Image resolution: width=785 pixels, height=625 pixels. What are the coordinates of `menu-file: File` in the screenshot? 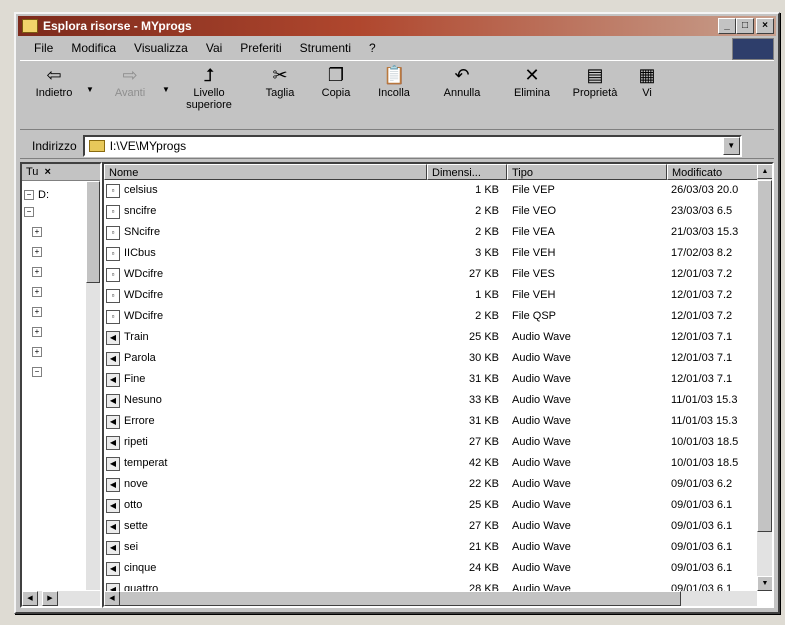 It's located at (41, 48).